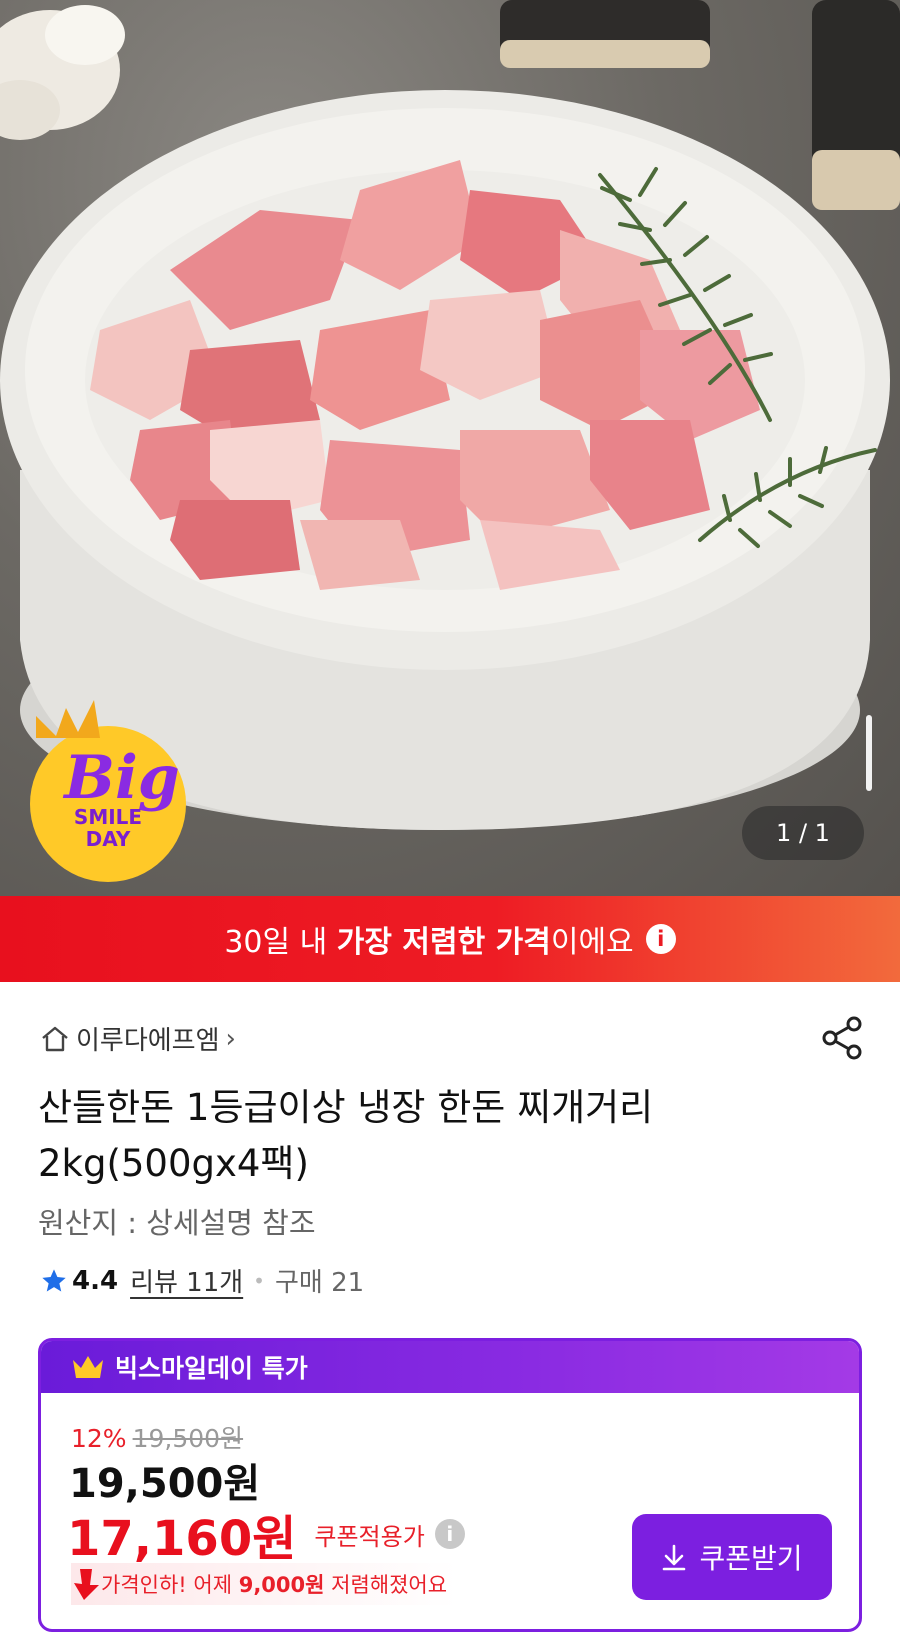 Image resolution: width=900 pixels, height=1650 pixels. I want to click on product-title: 산들한돈 1등급이상 냉장 한돈 찌개거리 2kg(500gx4팩), so click(346, 1135).